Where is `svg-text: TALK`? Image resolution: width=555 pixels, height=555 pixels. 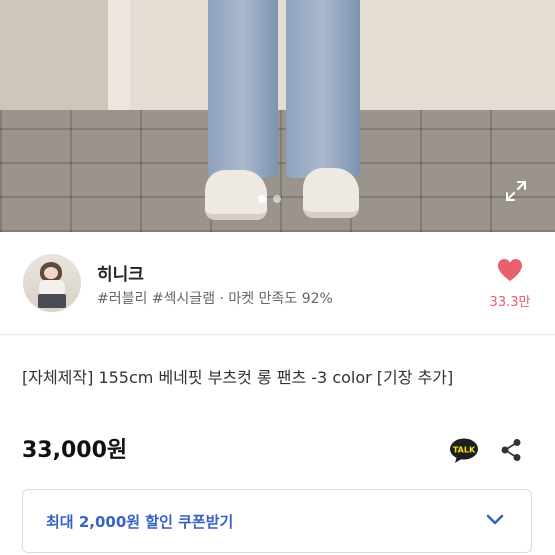
svg-text: TALK is located at coordinates (464, 450).